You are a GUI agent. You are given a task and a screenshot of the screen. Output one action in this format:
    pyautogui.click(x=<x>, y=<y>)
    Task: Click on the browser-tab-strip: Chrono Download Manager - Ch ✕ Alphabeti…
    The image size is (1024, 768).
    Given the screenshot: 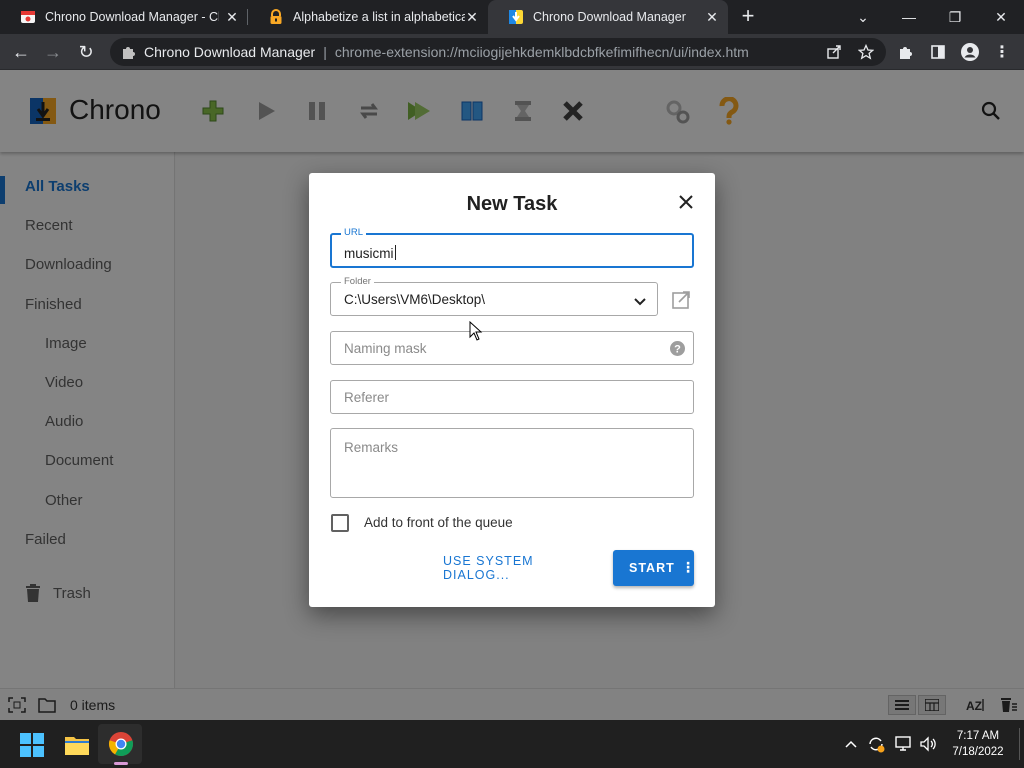 What is the action you would take?
    pyautogui.click(x=512, y=17)
    